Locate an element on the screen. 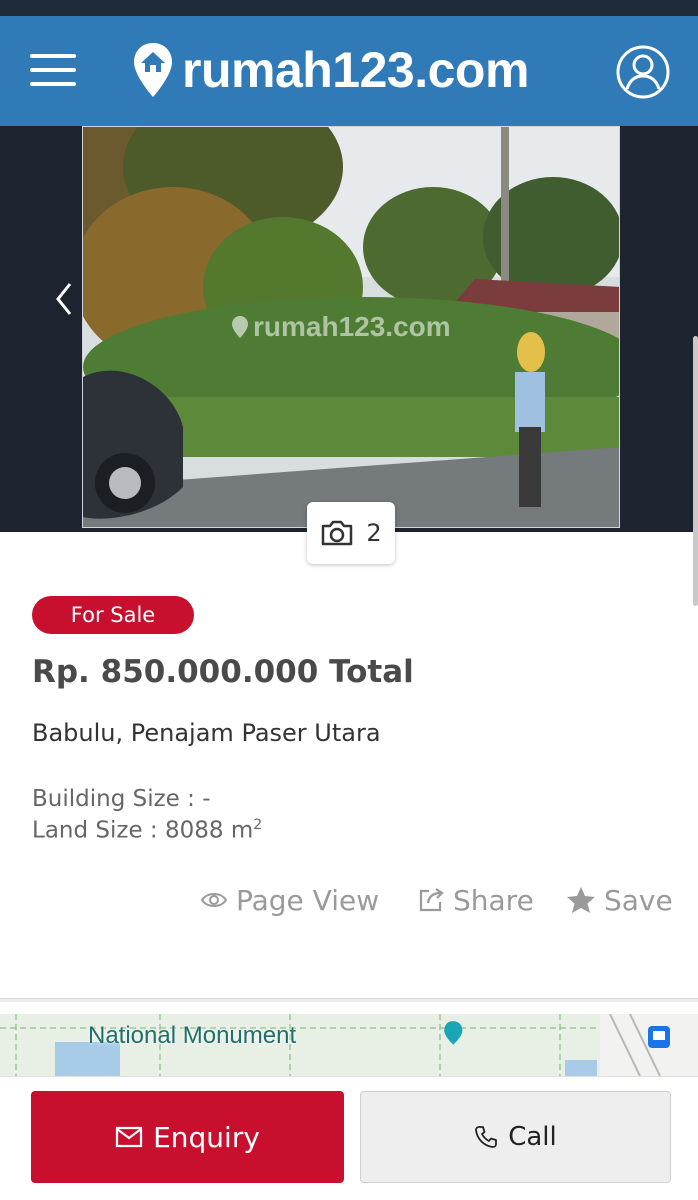  star-icon is located at coordinates (581, 900).